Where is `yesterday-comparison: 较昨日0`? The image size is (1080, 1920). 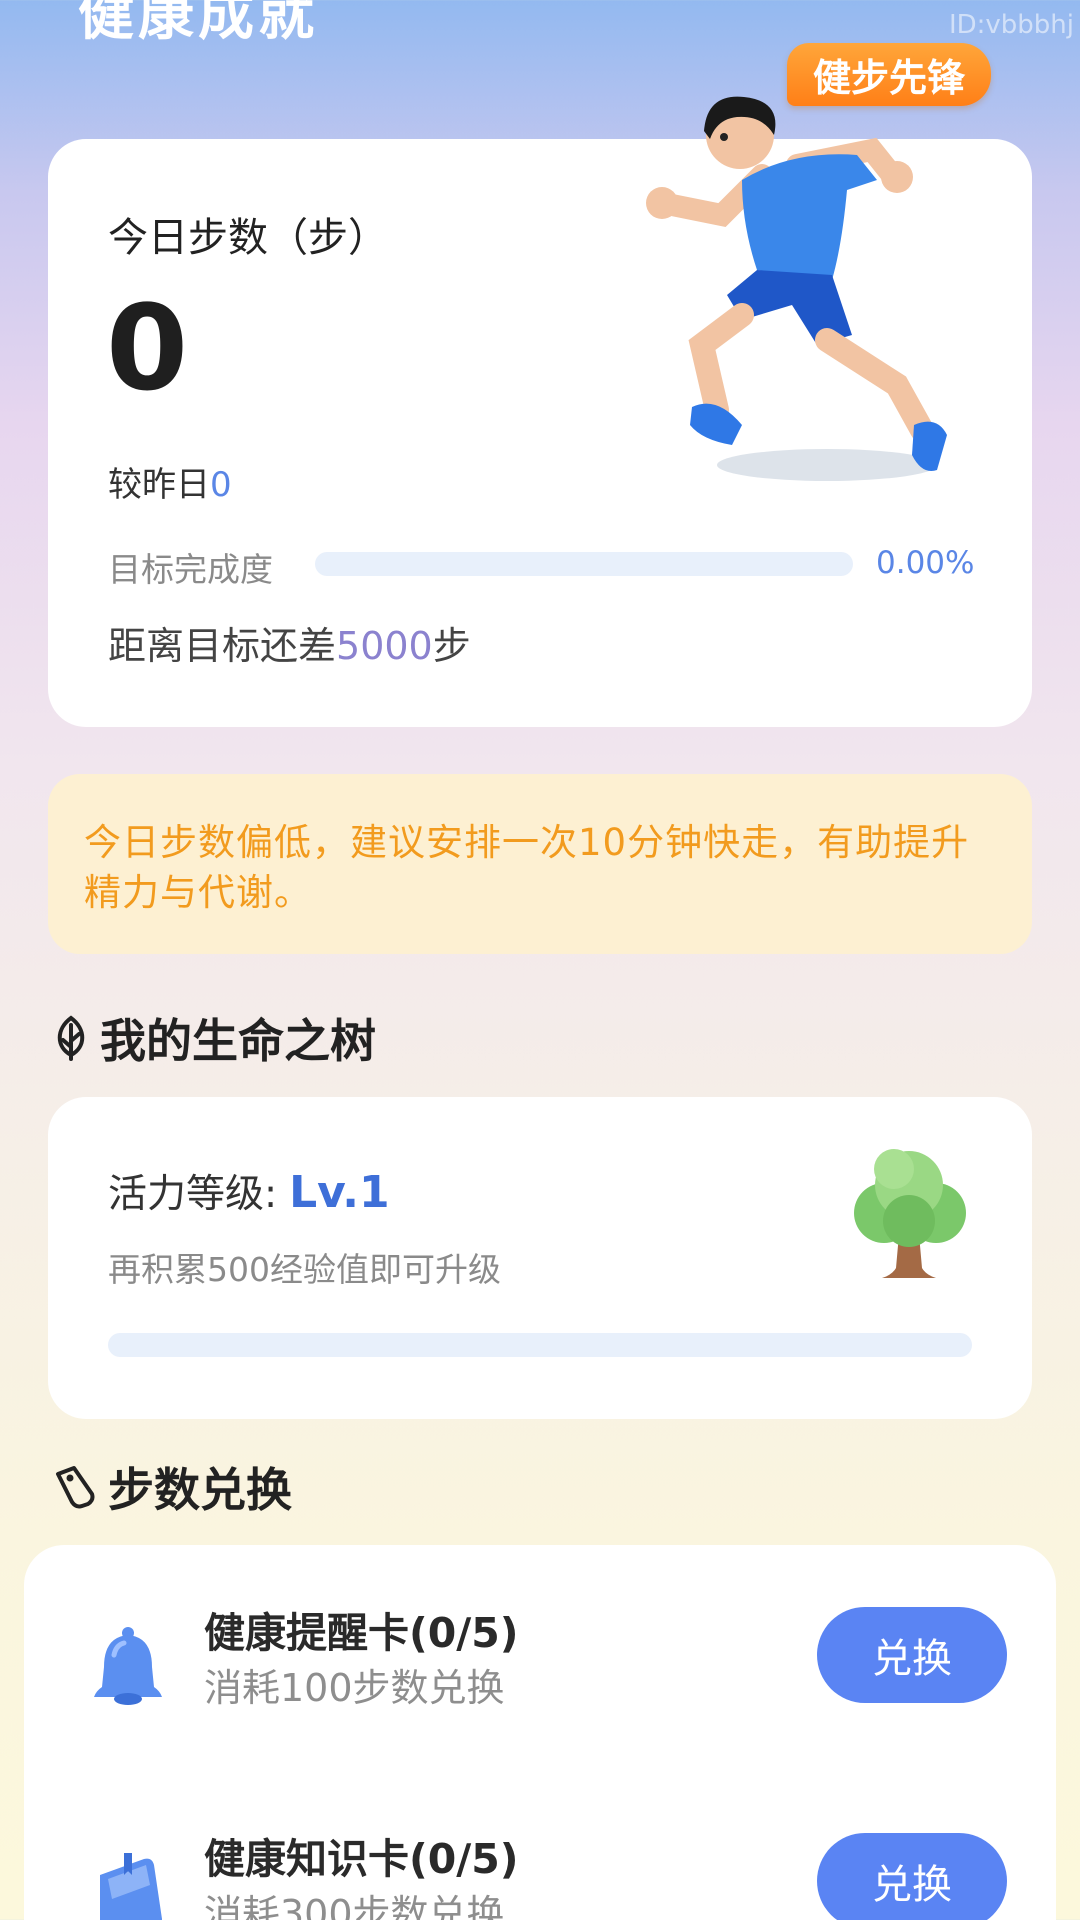 yesterday-comparison: 较昨日0 is located at coordinates (170, 481).